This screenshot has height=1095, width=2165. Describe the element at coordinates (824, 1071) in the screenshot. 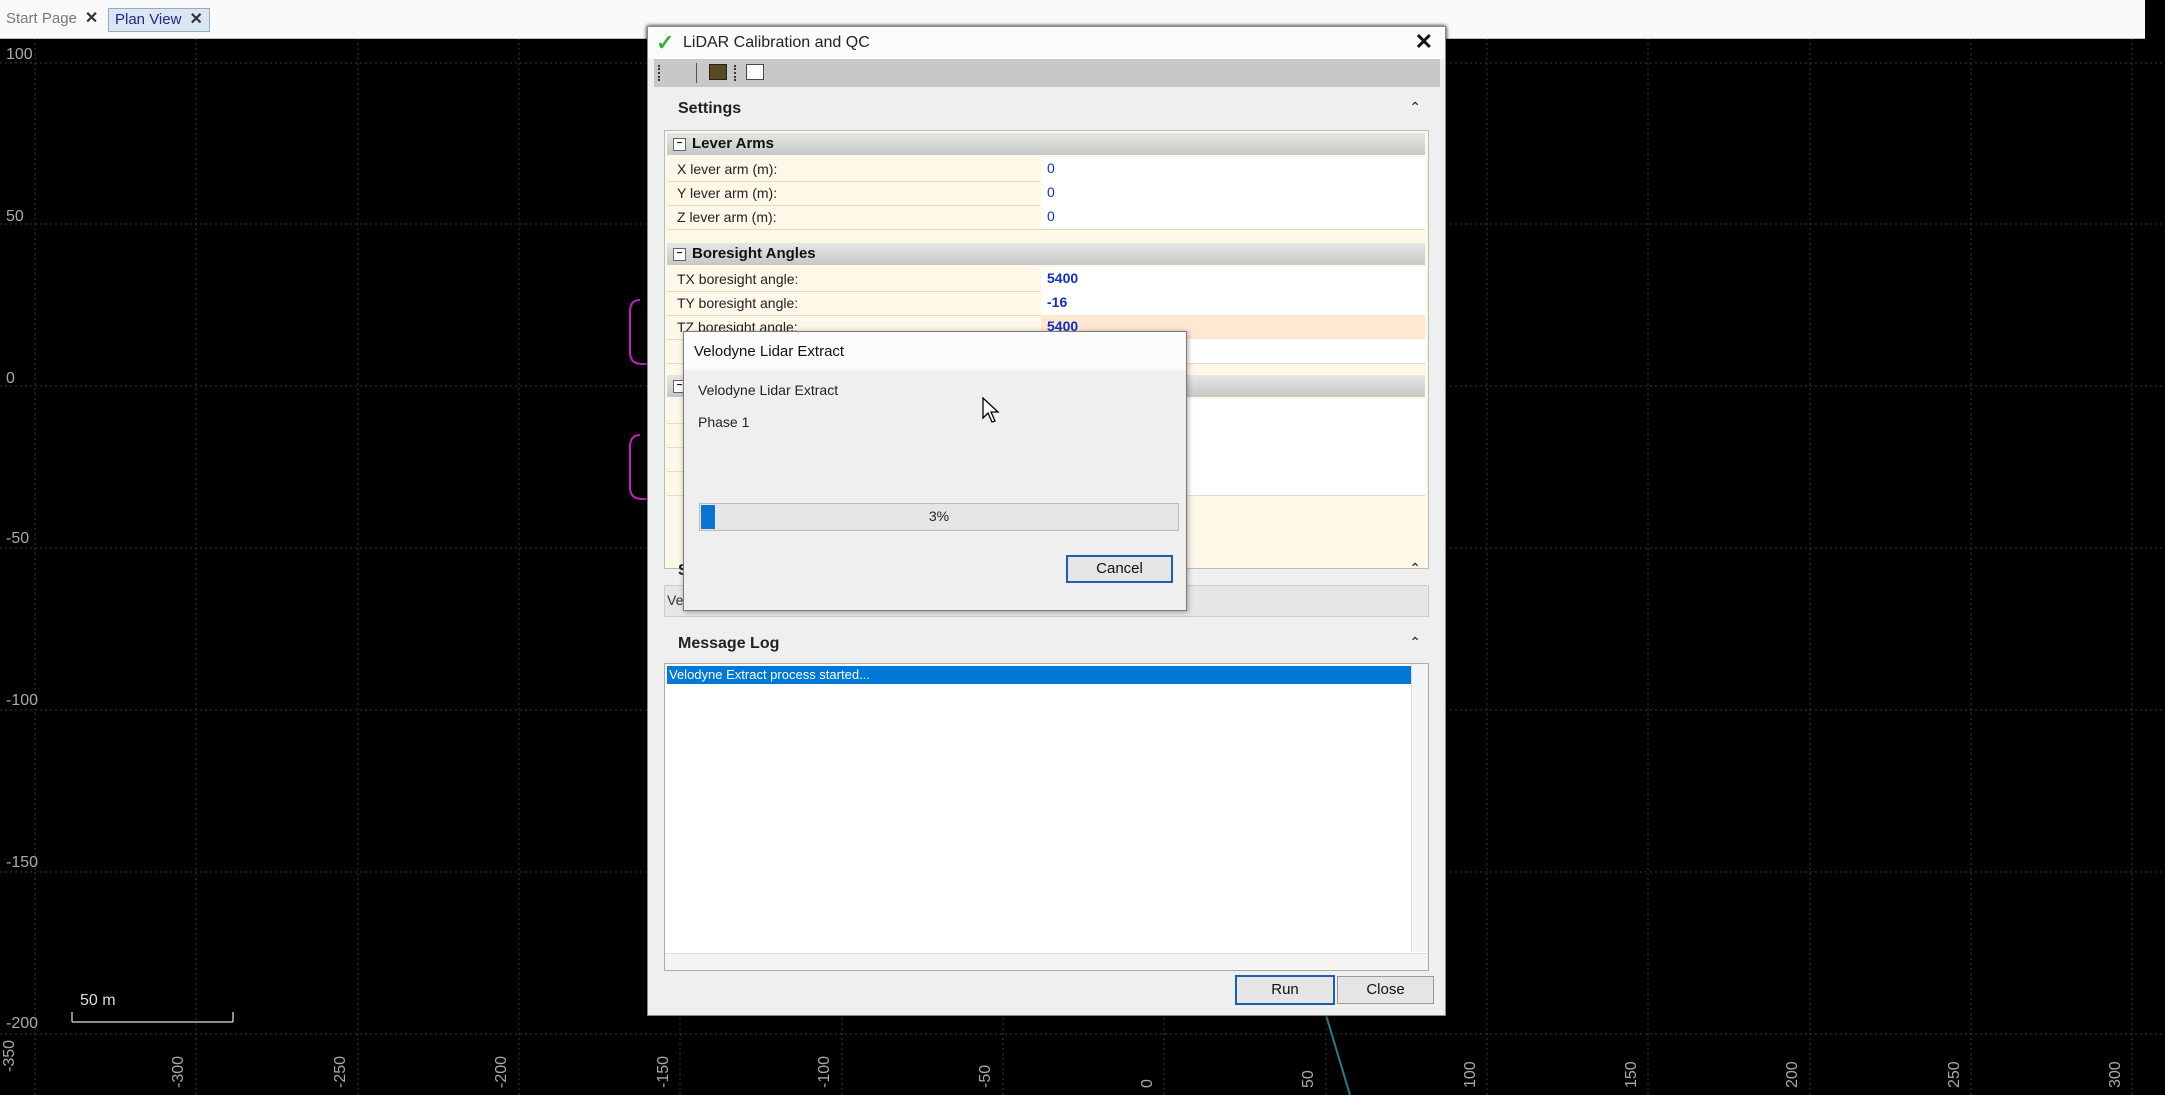

I see `x-tick: -100` at that location.